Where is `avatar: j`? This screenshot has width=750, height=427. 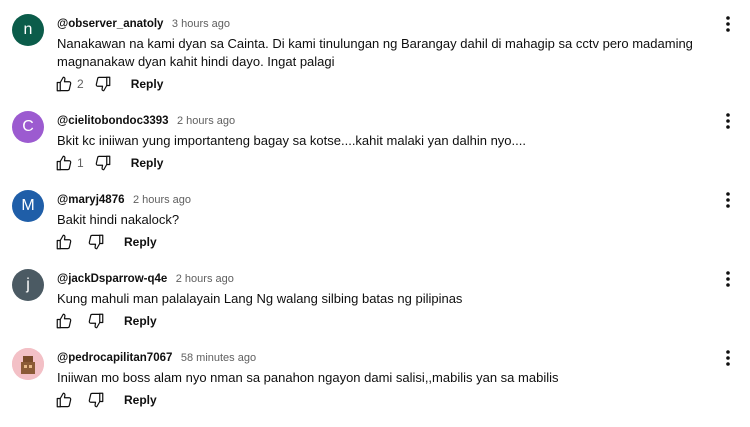 avatar: j is located at coordinates (28, 285).